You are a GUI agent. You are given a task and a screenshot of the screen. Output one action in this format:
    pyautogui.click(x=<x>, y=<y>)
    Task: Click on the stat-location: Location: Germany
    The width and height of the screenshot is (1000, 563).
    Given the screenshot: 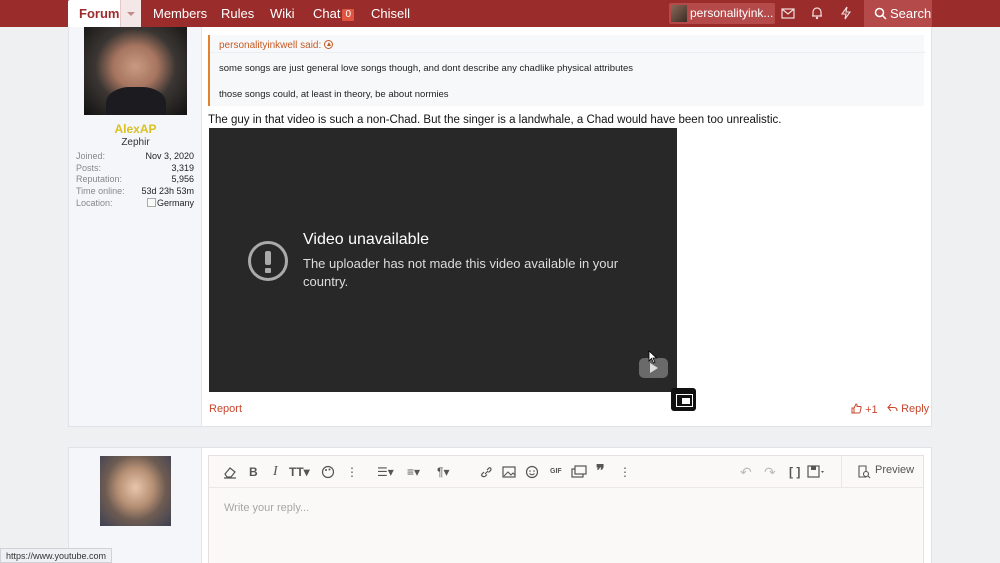 What is the action you would take?
    pyautogui.click(x=135, y=202)
    